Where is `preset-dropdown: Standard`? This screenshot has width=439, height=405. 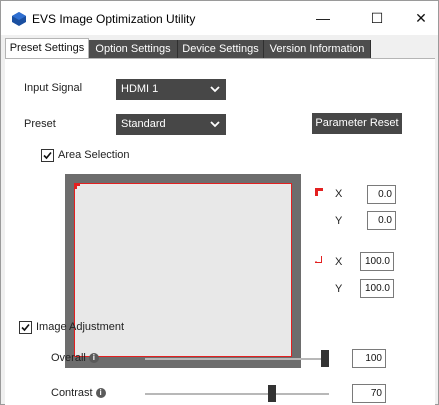 preset-dropdown: Standard is located at coordinates (171, 124).